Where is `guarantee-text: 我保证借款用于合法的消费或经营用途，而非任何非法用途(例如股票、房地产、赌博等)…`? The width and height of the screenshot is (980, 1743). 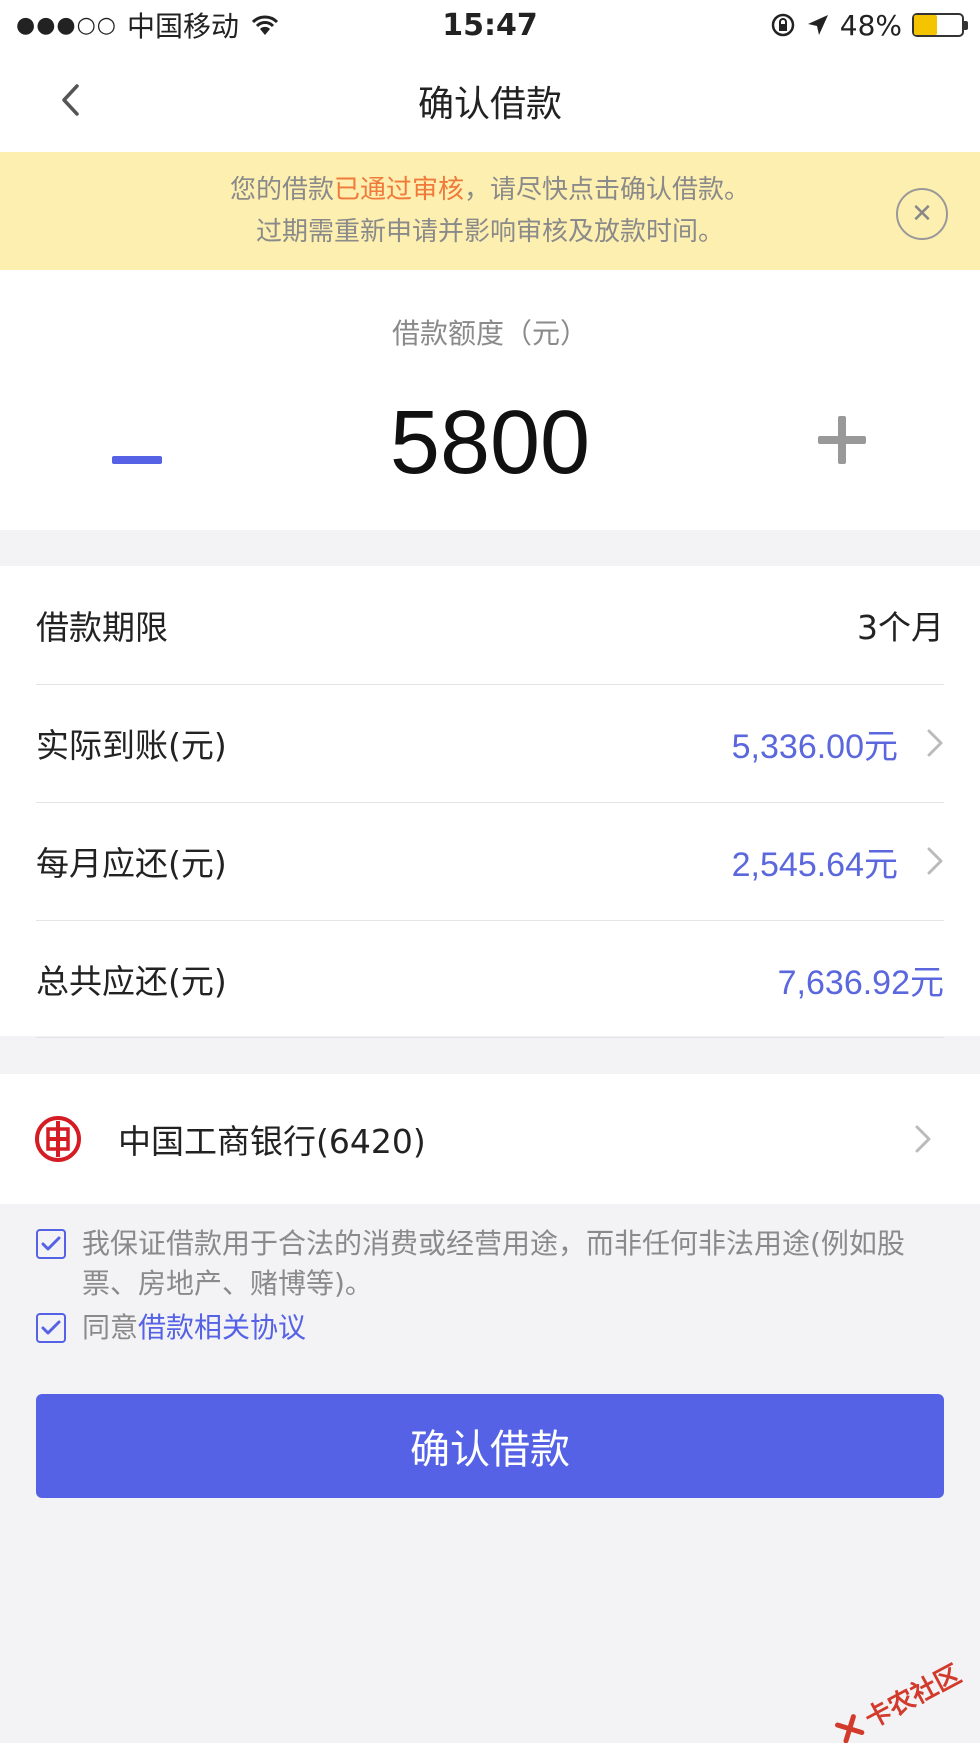
guarantee-text: 我保证借款用于合法的消费或经营用途，而非任何非法用途(例如股票、房地产、赌博等)… is located at coordinates (493, 1263).